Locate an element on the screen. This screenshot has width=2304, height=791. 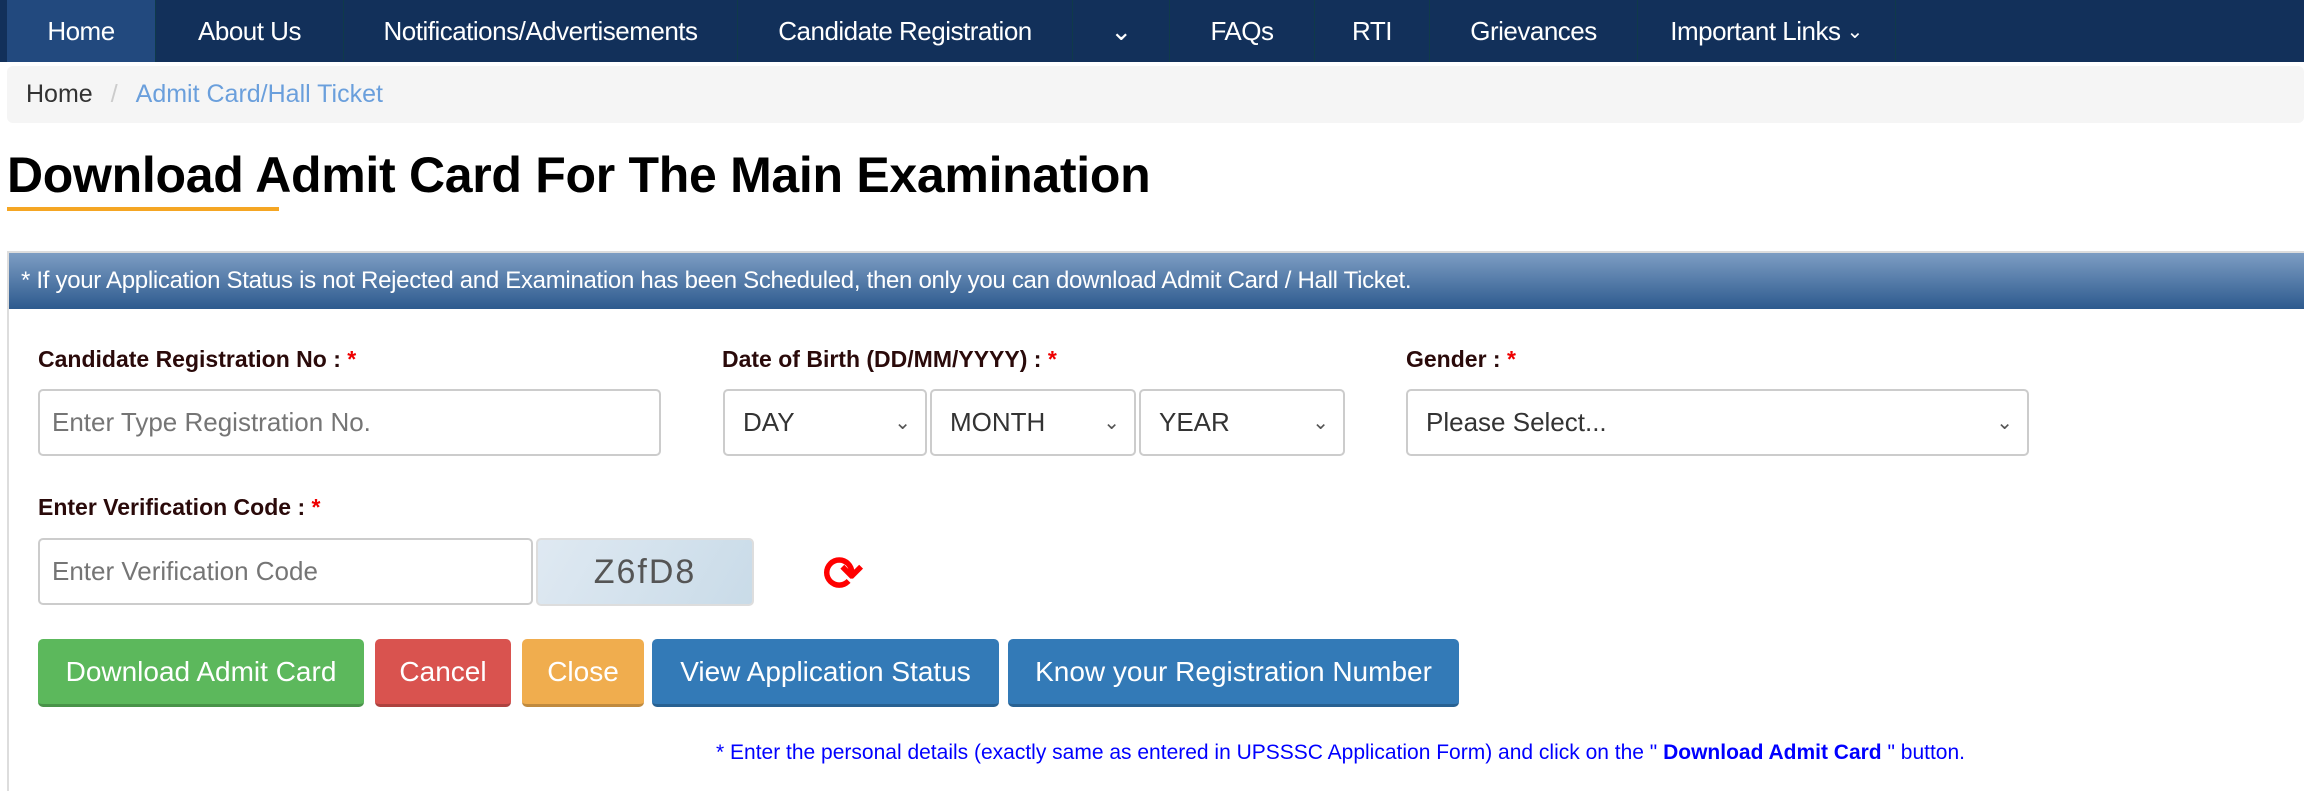
code-label: Enter Verification Code : * is located at coordinates (179, 507).